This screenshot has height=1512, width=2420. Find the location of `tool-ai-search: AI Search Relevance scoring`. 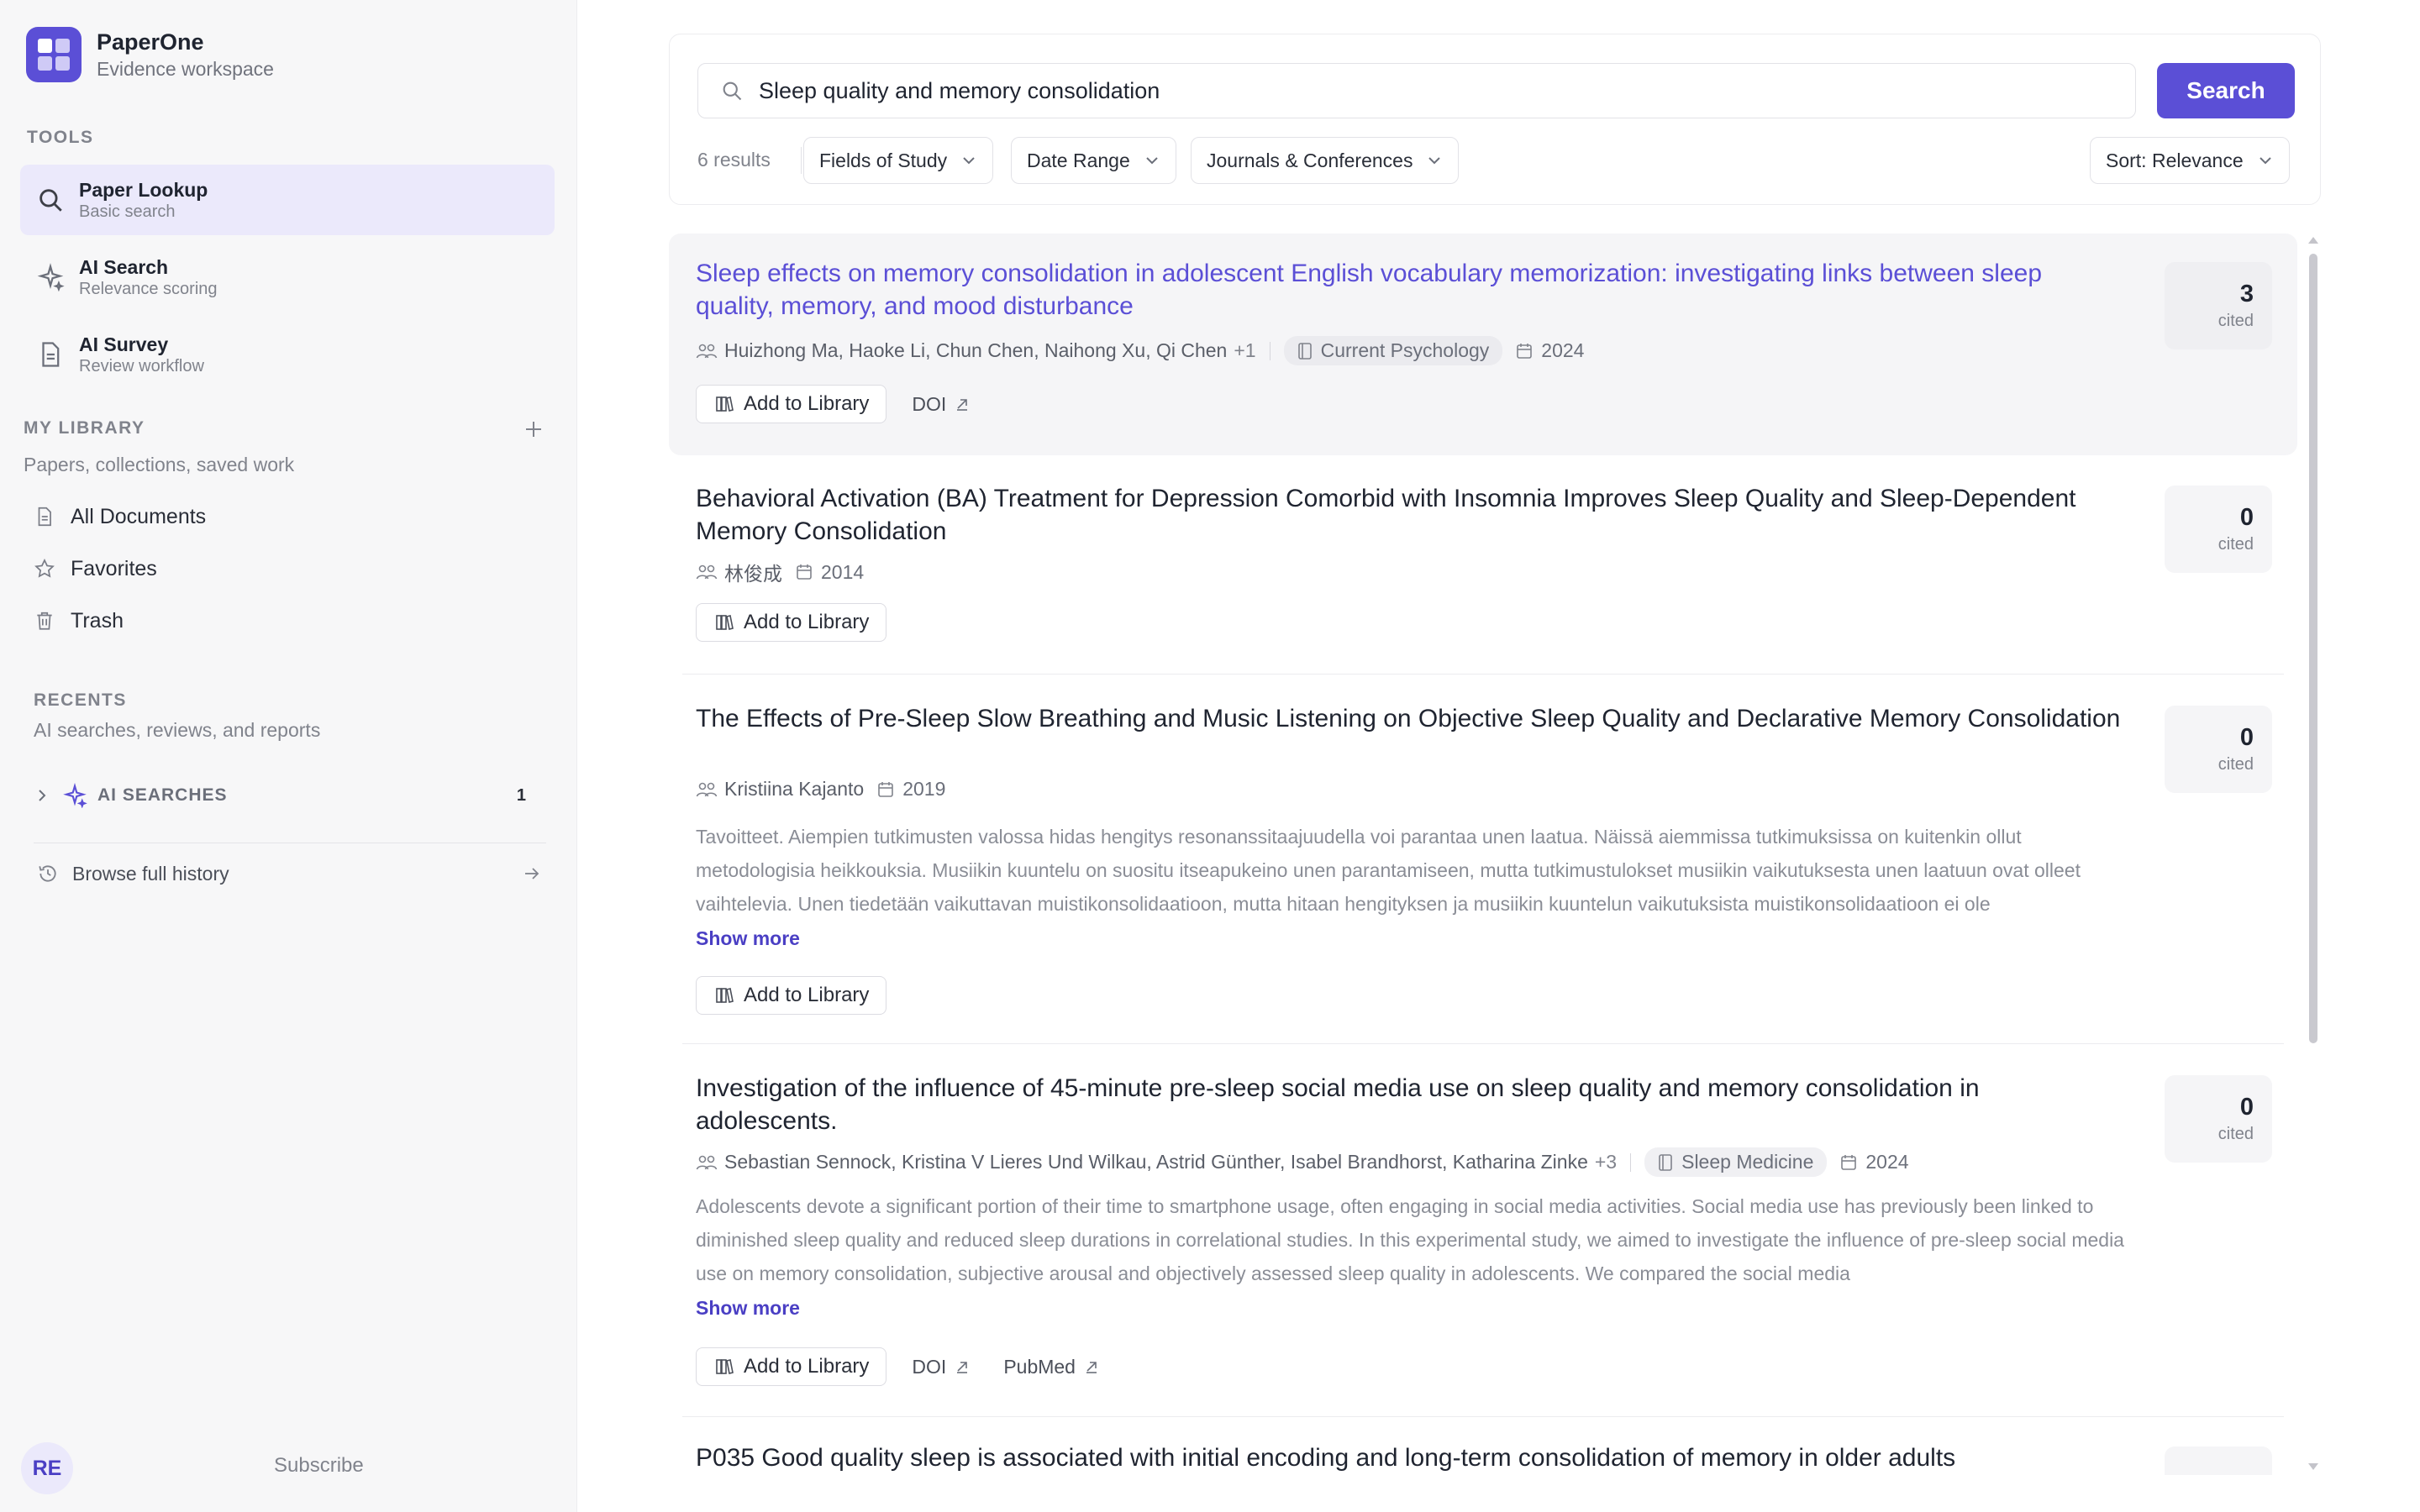

tool-ai-search: AI Search Relevance scoring is located at coordinates (287, 277).